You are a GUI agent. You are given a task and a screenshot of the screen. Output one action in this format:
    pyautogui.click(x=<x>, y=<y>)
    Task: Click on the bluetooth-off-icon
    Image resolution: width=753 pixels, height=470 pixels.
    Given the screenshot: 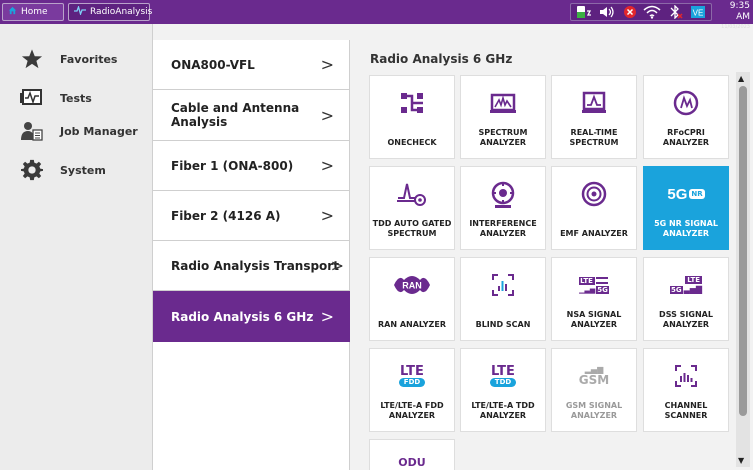 What is the action you would take?
    pyautogui.click(x=675, y=12)
    